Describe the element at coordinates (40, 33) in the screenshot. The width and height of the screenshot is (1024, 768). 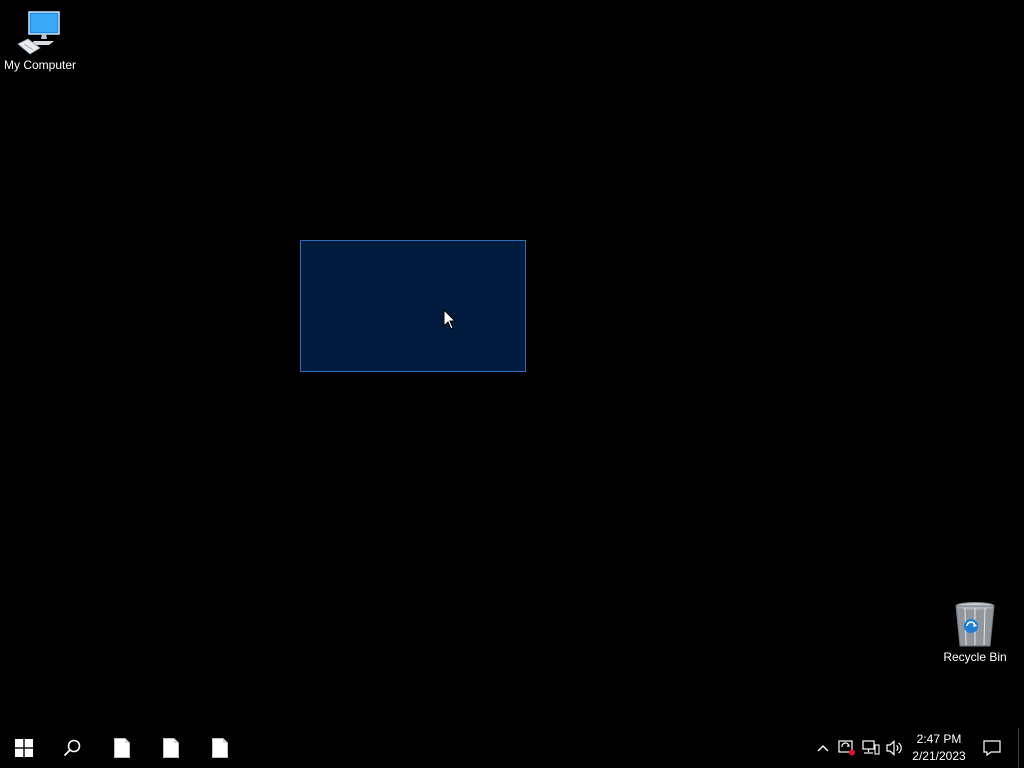
I see `computer-icon` at that location.